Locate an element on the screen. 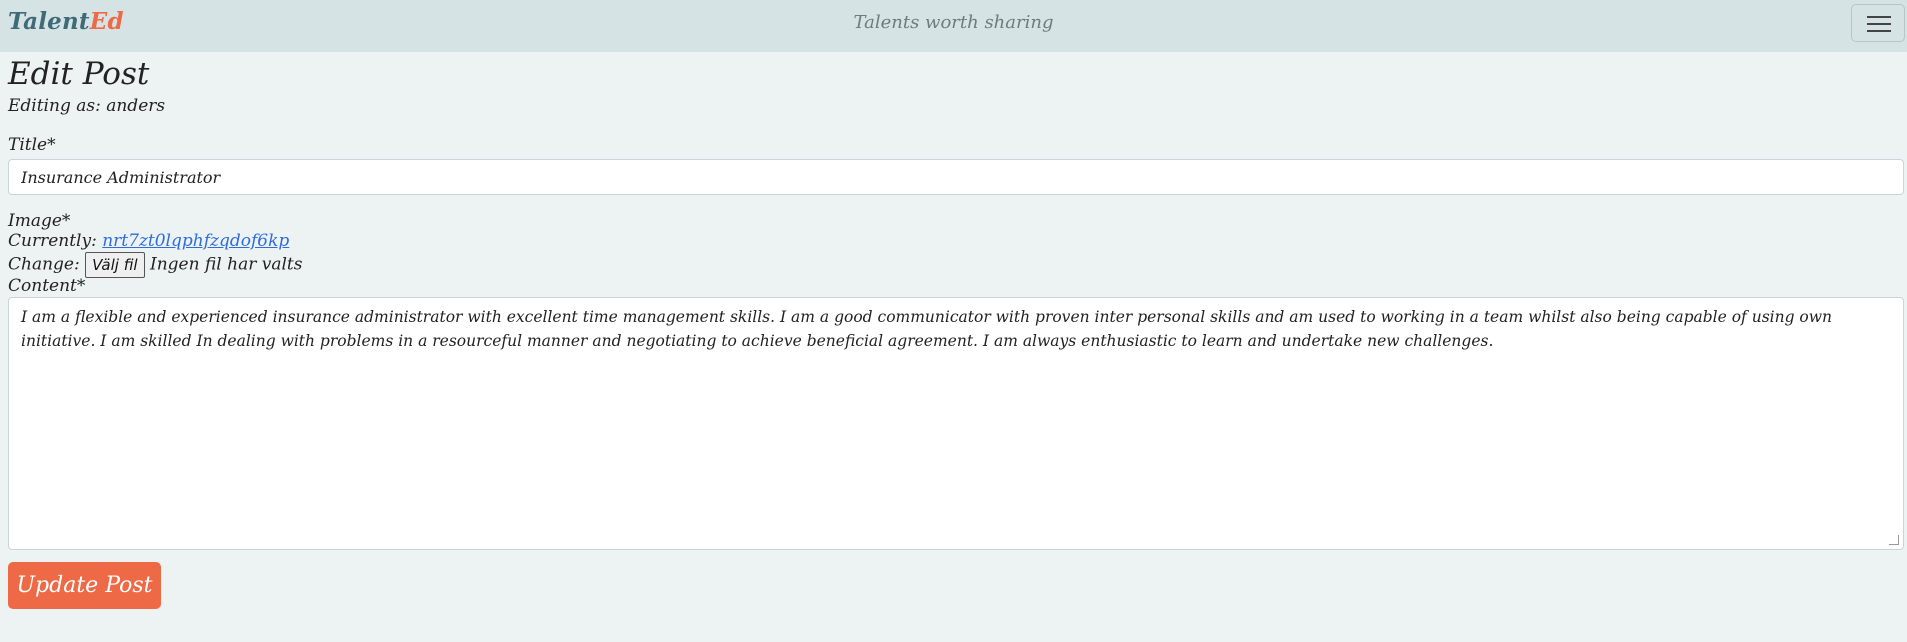 This screenshot has width=1907, height=642. current-image-link: nrt7zt0lqphfzqdof6kp is located at coordinates (195, 241).